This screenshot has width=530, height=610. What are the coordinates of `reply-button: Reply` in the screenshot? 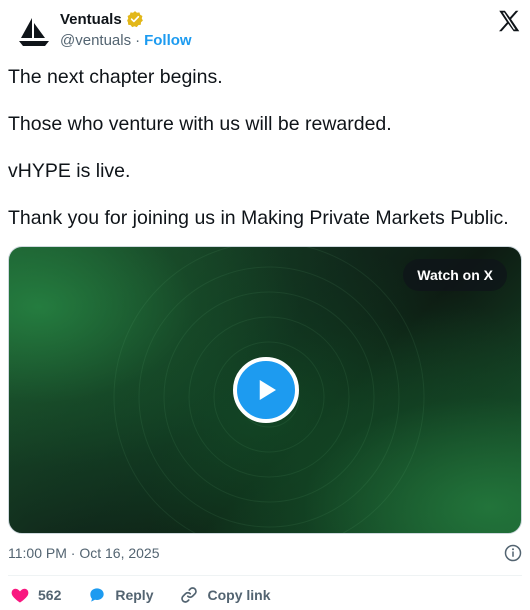 It's located at (120, 595).